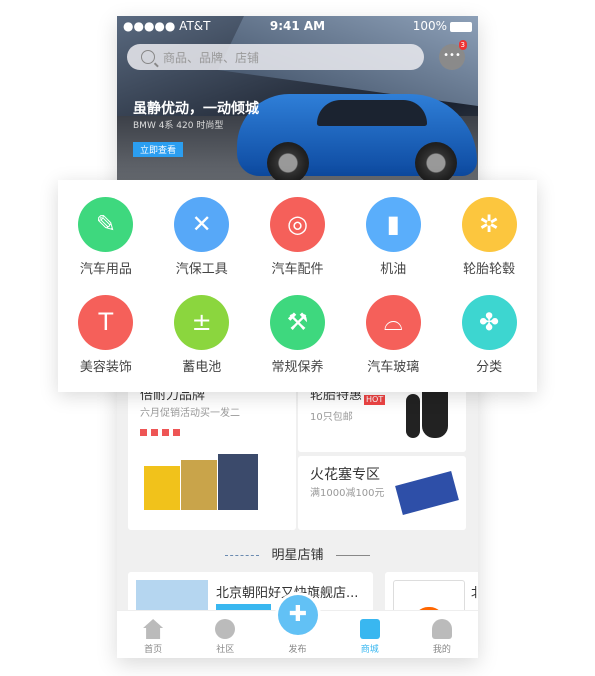 The height and width of the screenshot is (676, 595). What do you see at coordinates (393, 322) in the screenshot?
I see `windshield-icon: ⌓` at bounding box center [393, 322].